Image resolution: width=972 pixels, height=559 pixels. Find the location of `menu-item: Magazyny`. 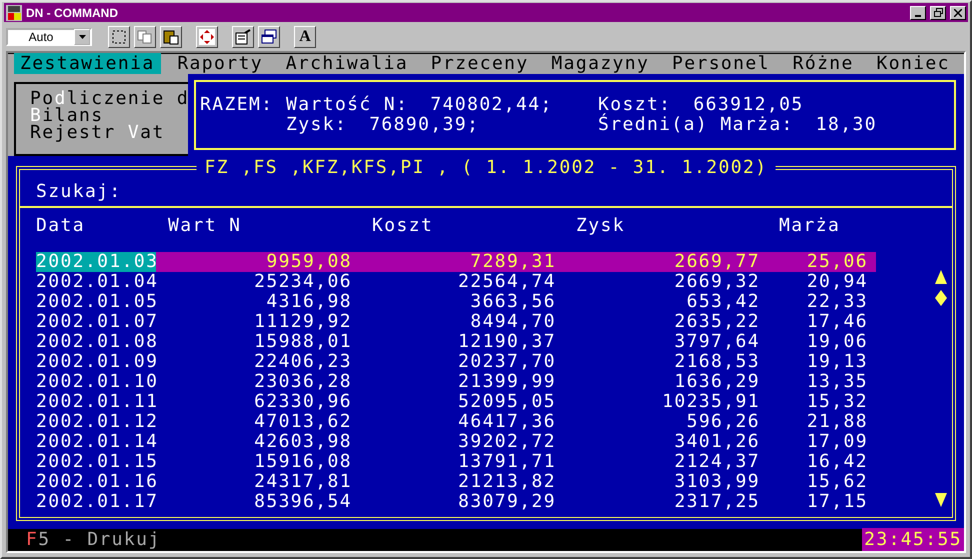

menu-item: Magazyny is located at coordinates (600, 64).